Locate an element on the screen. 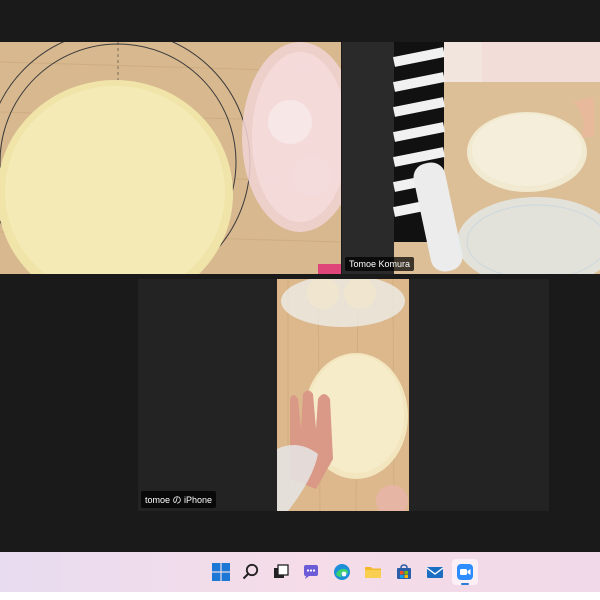 The height and width of the screenshot is (600, 600). screen-bottom-edge is located at coordinates (300, 596).